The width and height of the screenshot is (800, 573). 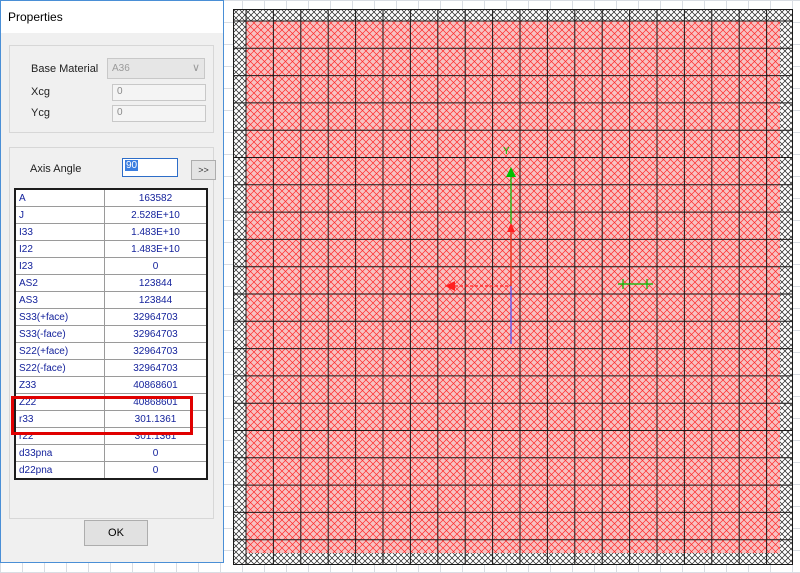 What do you see at coordinates (156, 385) in the screenshot?
I see `property-value: 40868601` at bounding box center [156, 385].